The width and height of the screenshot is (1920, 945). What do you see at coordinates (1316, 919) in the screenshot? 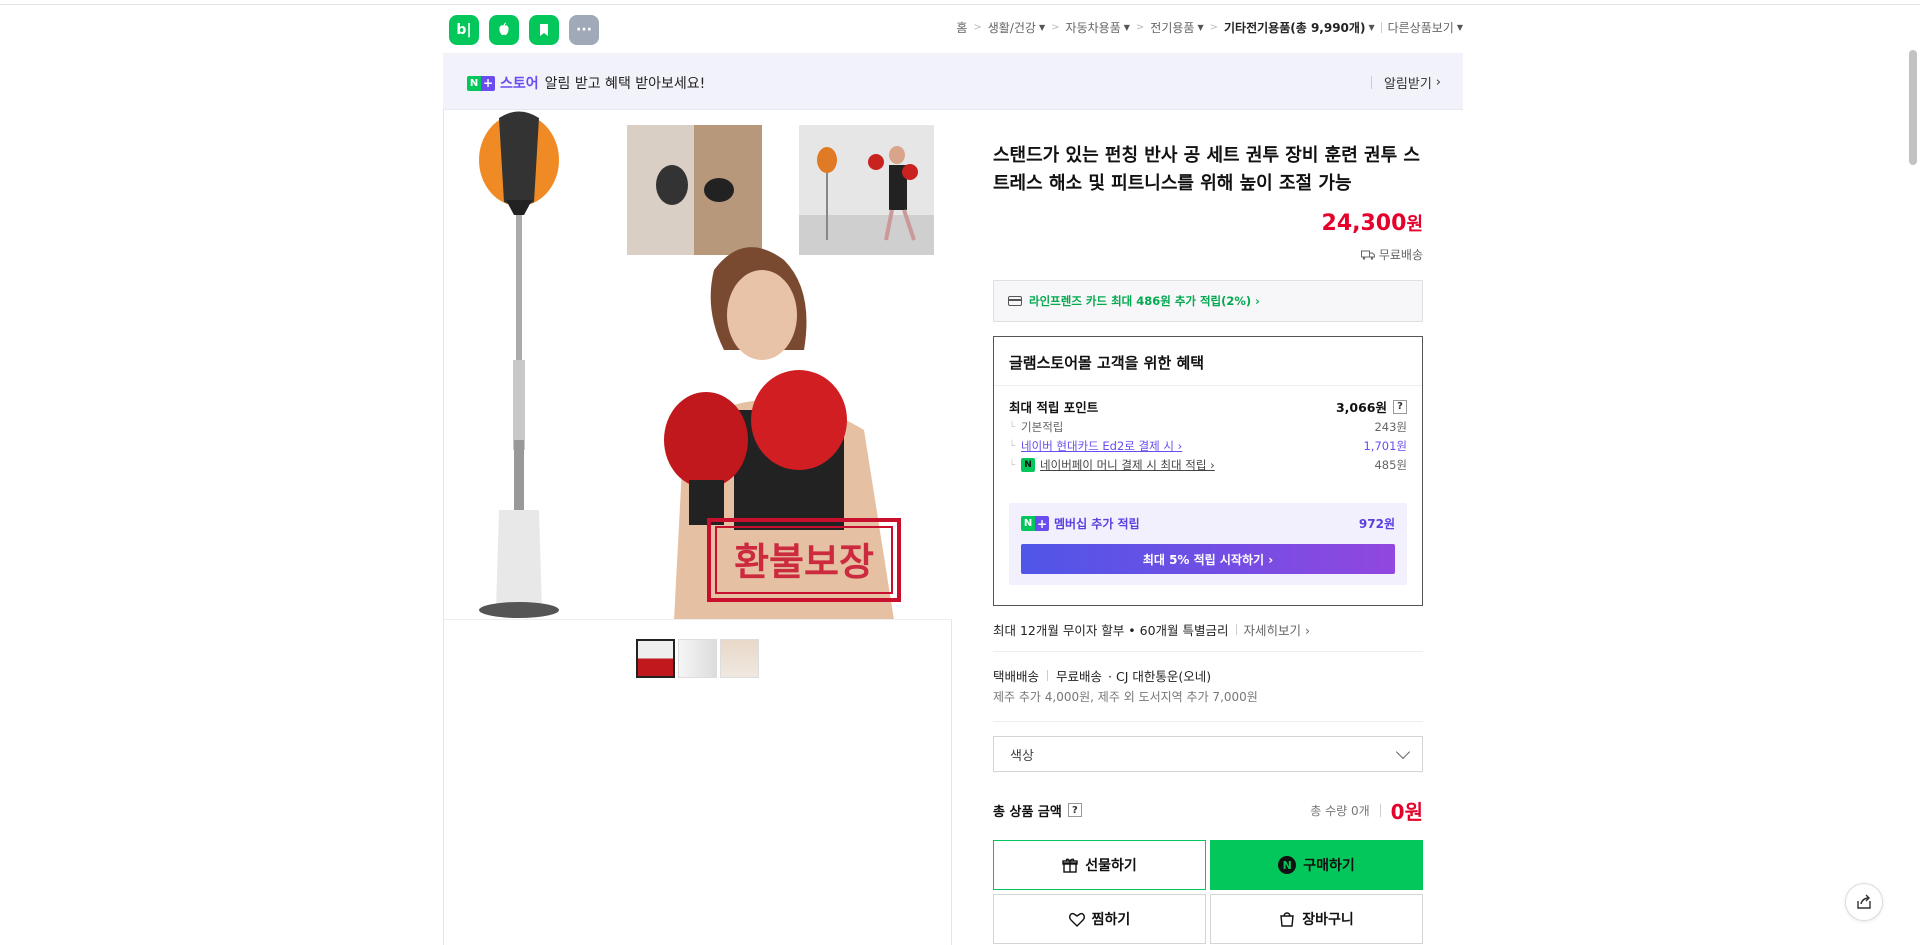
I see `cart-button: 장바구니` at bounding box center [1316, 919].